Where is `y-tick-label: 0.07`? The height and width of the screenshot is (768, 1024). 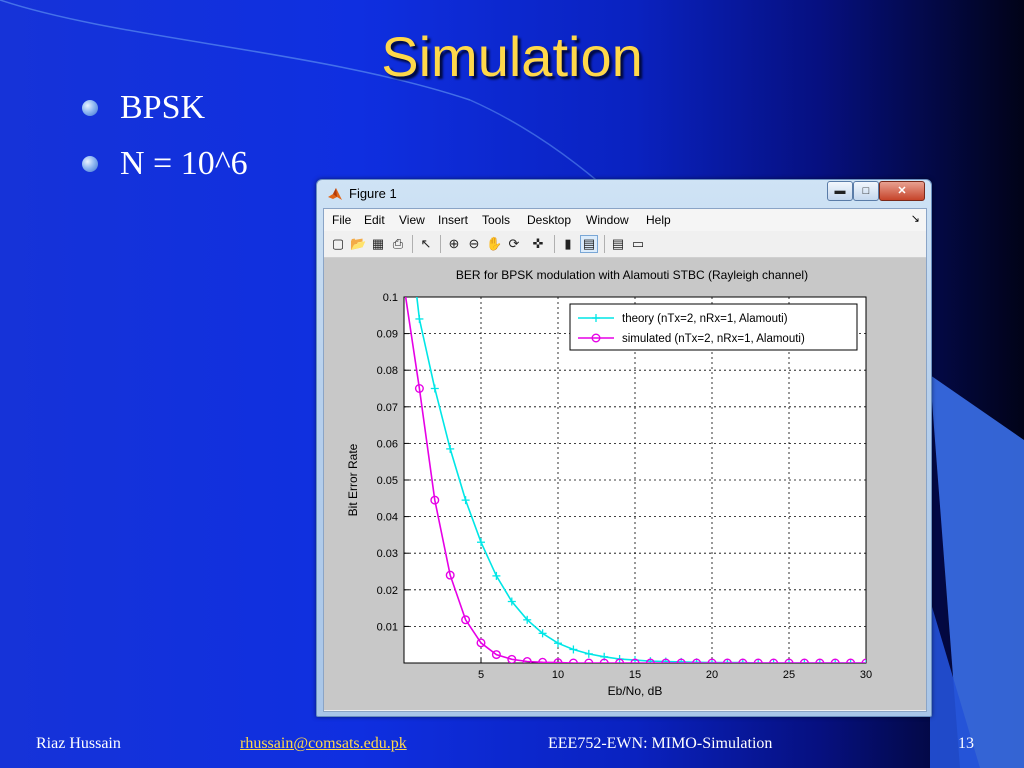 y-tick-label: 0.07 is located at coordinates (387, 408).